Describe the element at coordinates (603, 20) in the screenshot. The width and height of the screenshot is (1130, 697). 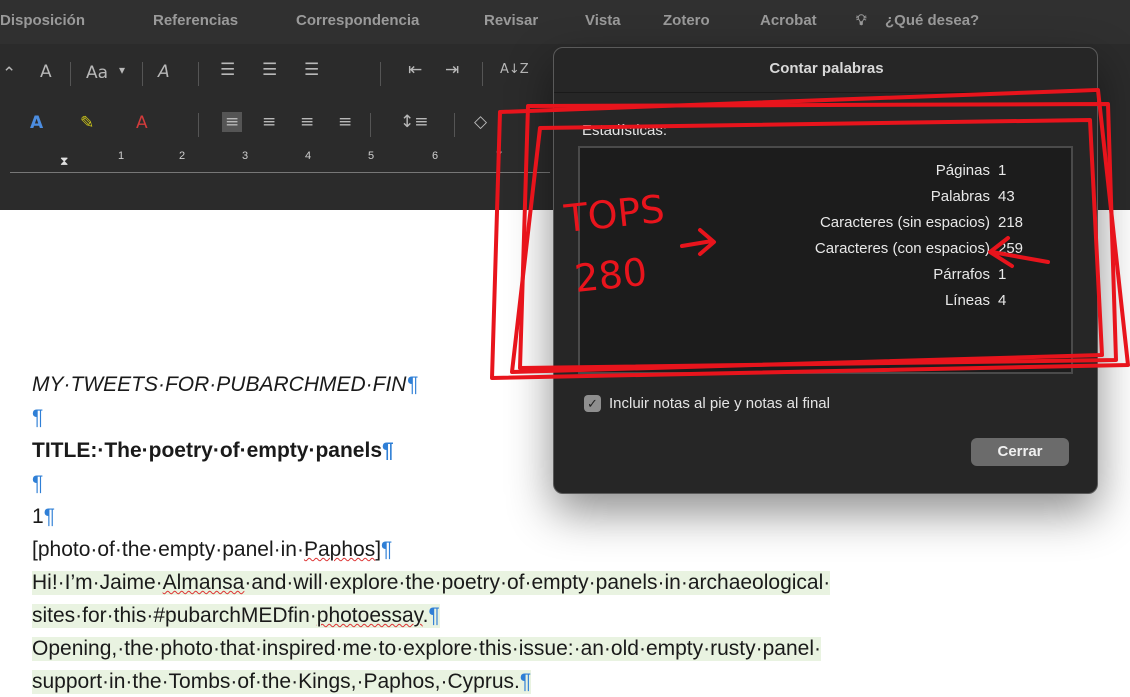
I see `menu-vista: Vista` at that location.